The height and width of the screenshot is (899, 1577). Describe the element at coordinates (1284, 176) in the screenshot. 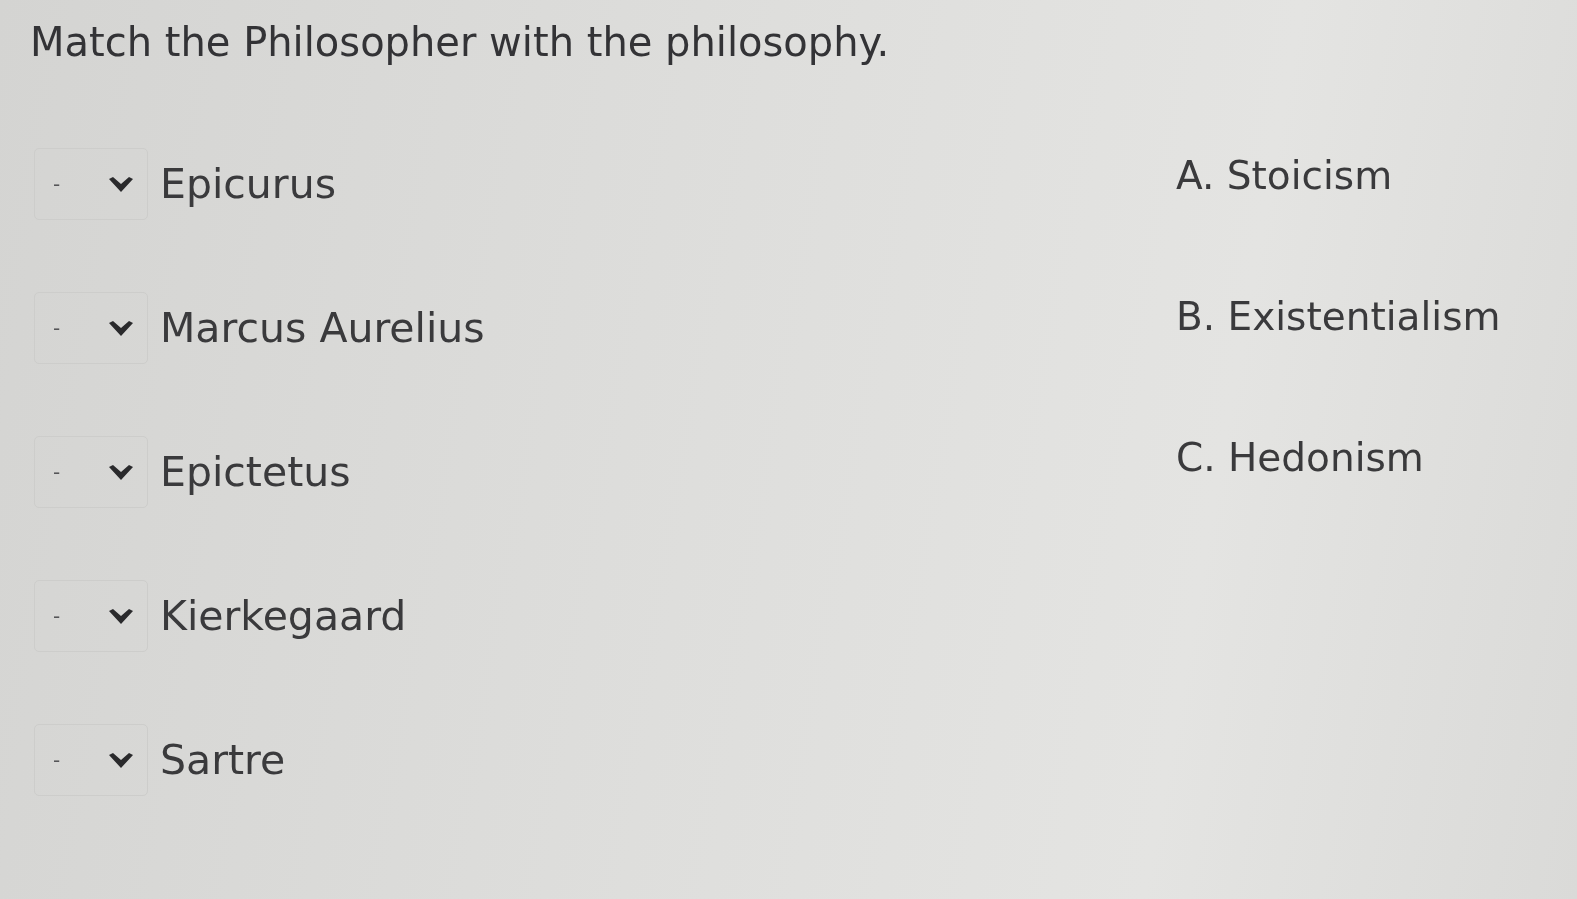

I see `philosophy-option: A. Stoicism` at that location.